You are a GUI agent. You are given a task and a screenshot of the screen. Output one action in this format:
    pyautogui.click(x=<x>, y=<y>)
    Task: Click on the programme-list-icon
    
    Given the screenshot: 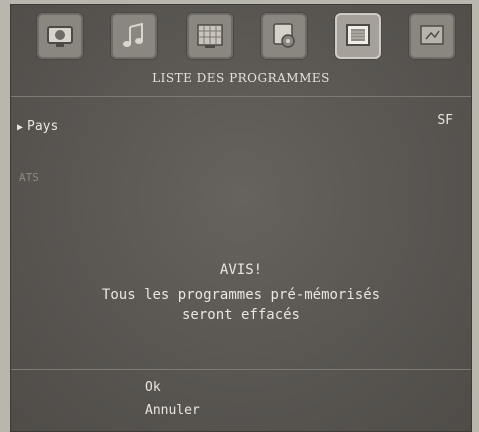 What is the action you would take?
    pyautogui.click(x=358, y=35)
    